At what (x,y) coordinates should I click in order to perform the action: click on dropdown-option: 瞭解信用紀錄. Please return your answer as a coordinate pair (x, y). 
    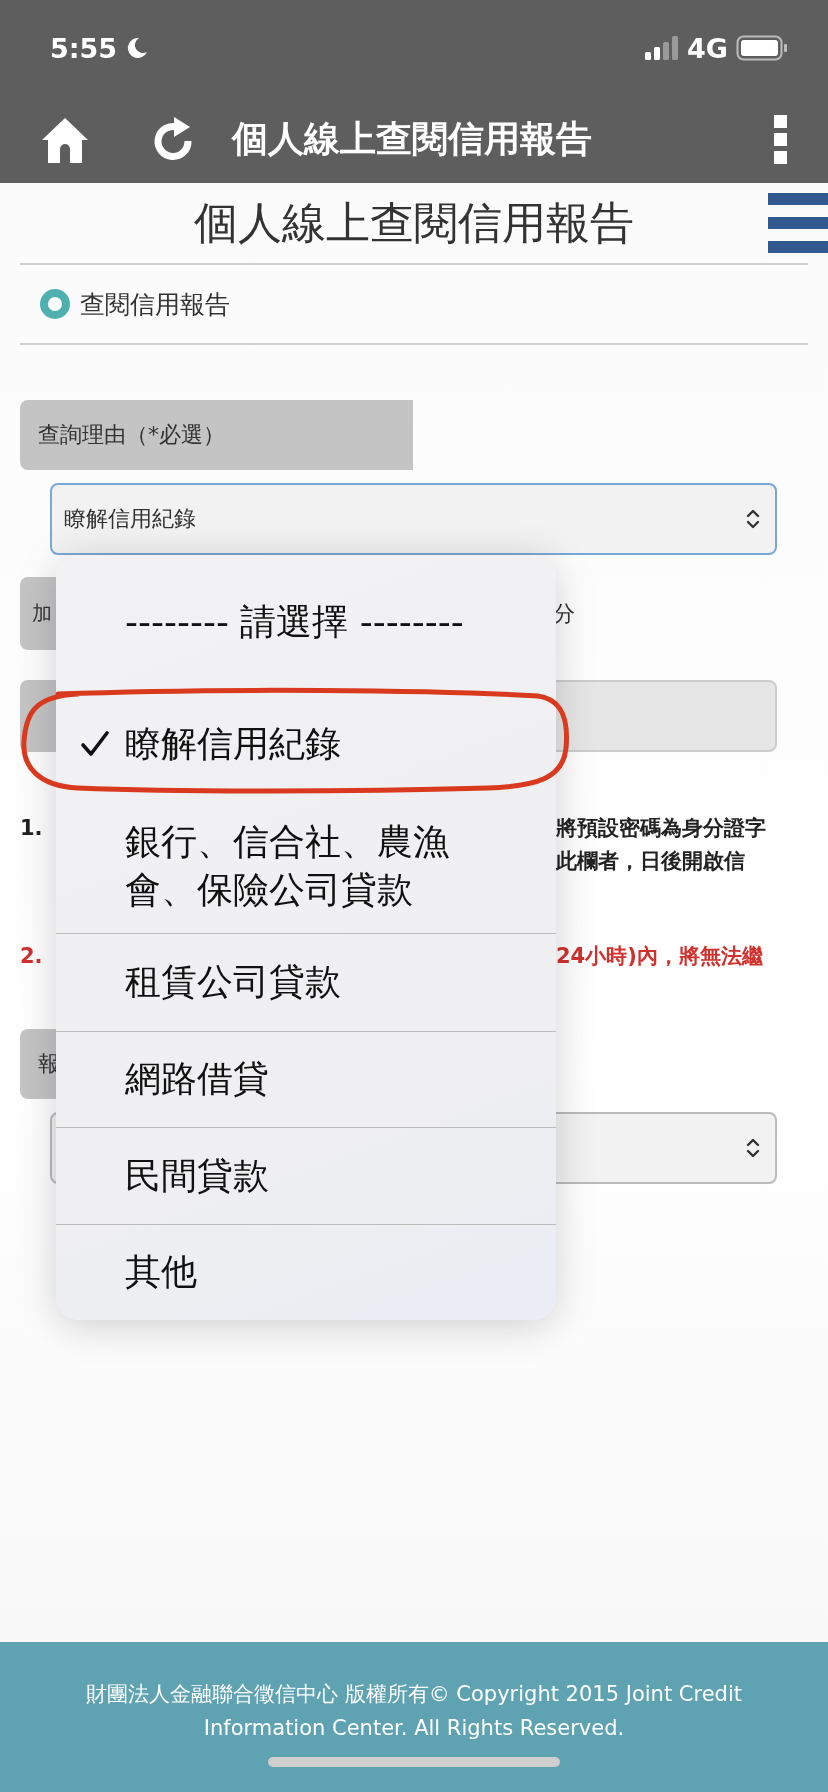
    Looking at the image, I should click on (306, 744).